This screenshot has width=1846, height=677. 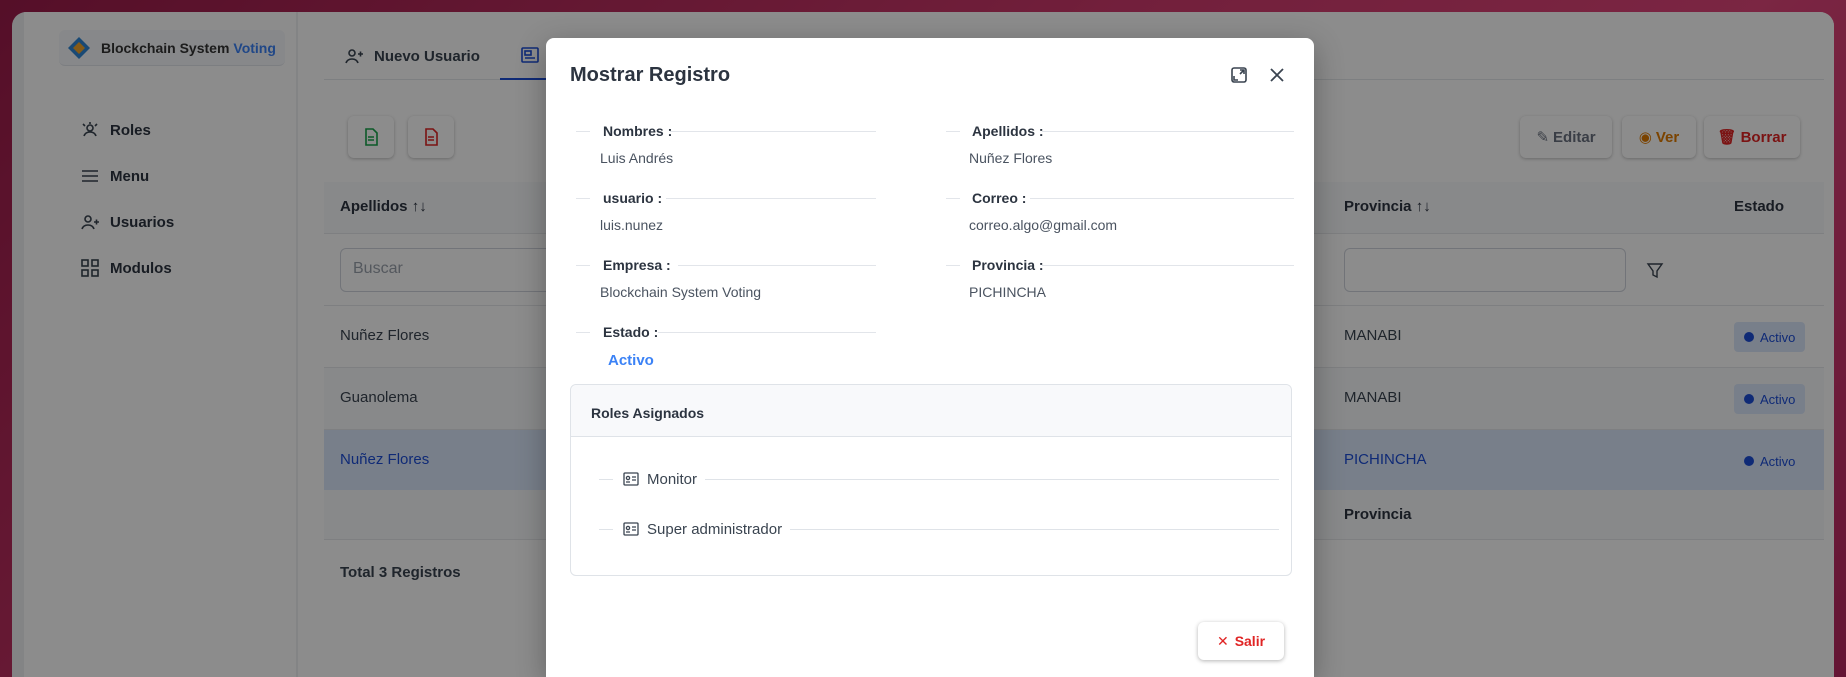 I want to click on value-correo: correo.algo@gmail.com, so click(x=1043, y=225).